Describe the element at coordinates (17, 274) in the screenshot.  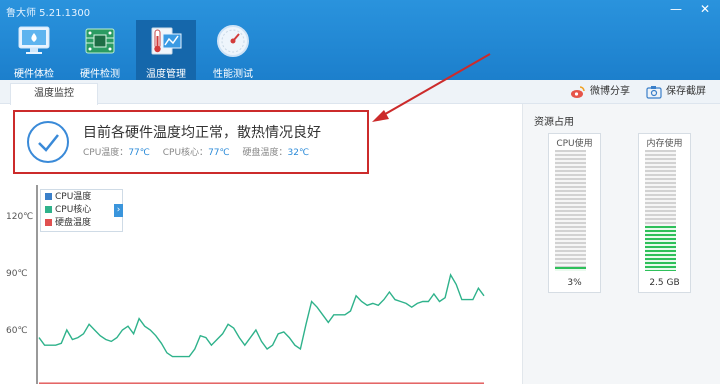
I see `y-tick-label: 90℃` at that location.